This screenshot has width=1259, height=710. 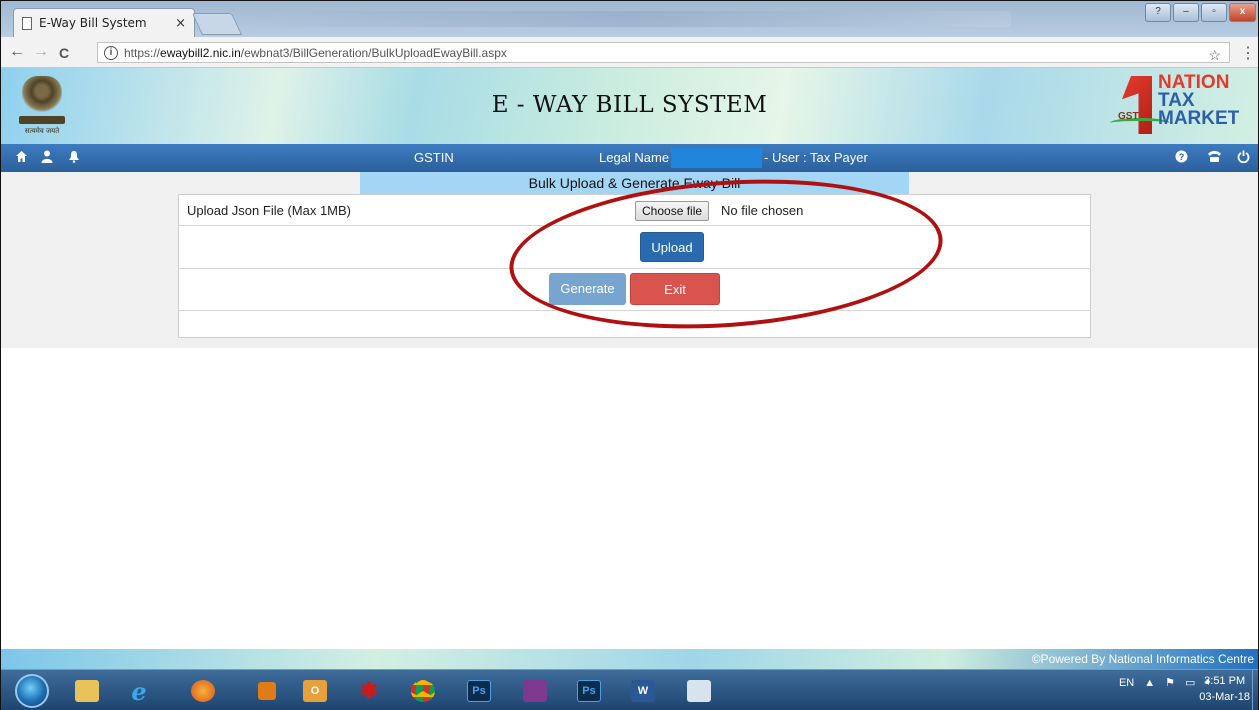 What do you see at coordinates (672, 247) in the screenshot?
I see `upload-button: Upload` at bounding box center [672, 247].